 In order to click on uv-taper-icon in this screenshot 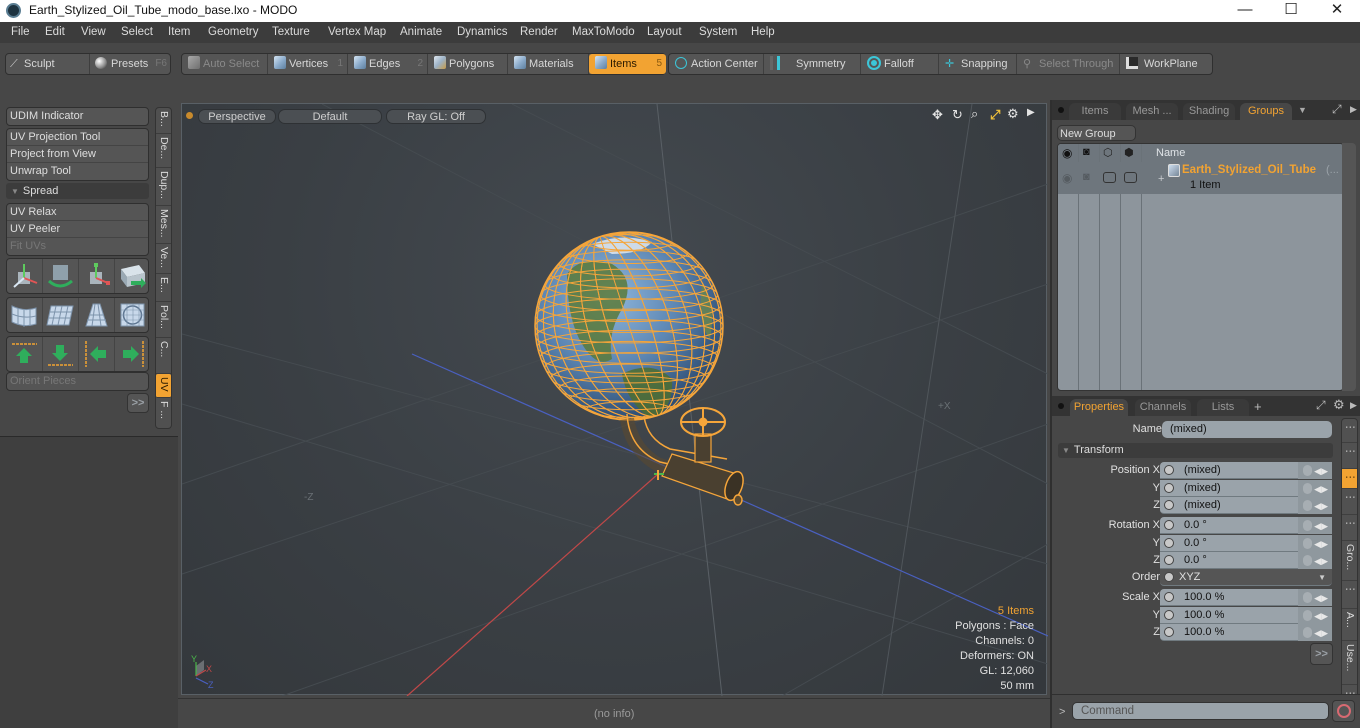, I will do `click(97, 315)`.